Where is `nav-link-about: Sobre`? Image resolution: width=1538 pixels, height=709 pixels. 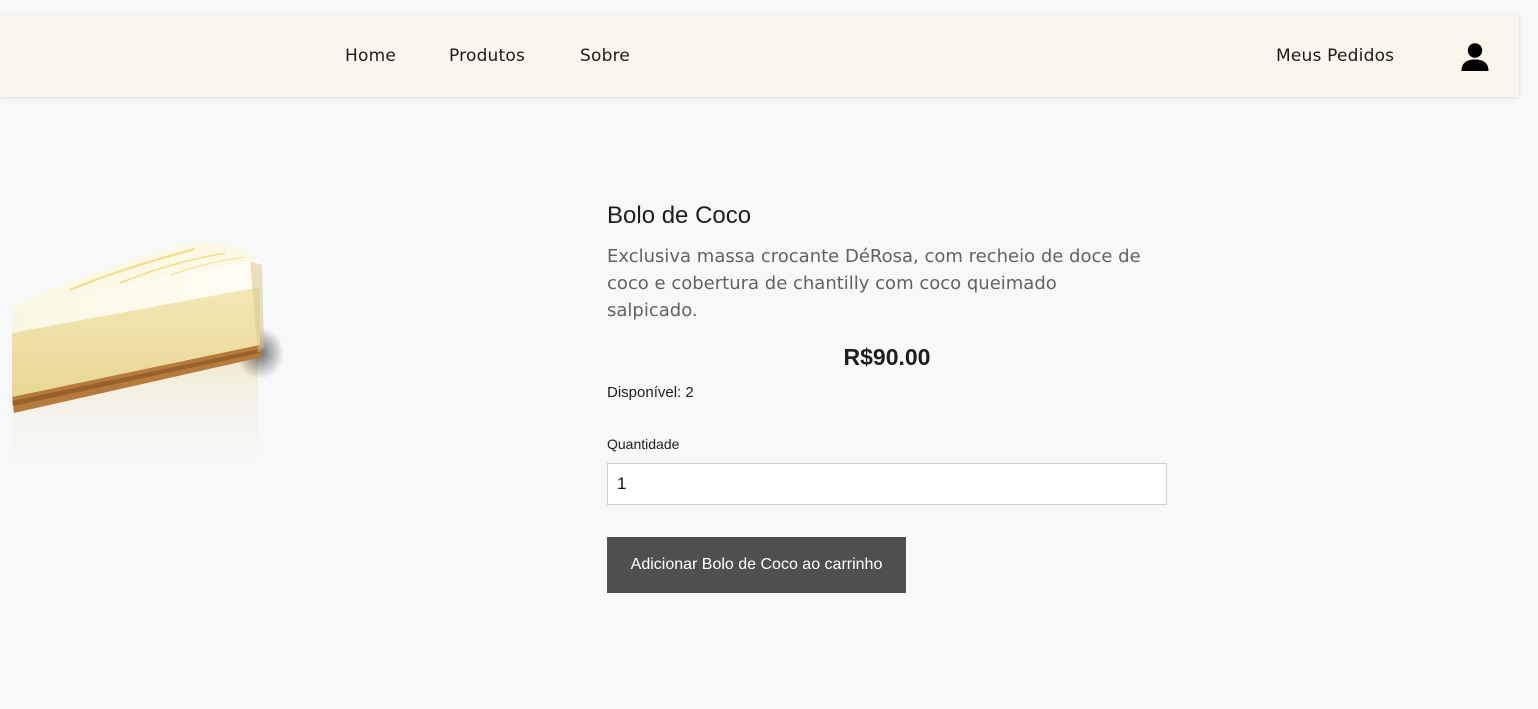 nav-link-about: Sobre is located at coordinates (605, 56).